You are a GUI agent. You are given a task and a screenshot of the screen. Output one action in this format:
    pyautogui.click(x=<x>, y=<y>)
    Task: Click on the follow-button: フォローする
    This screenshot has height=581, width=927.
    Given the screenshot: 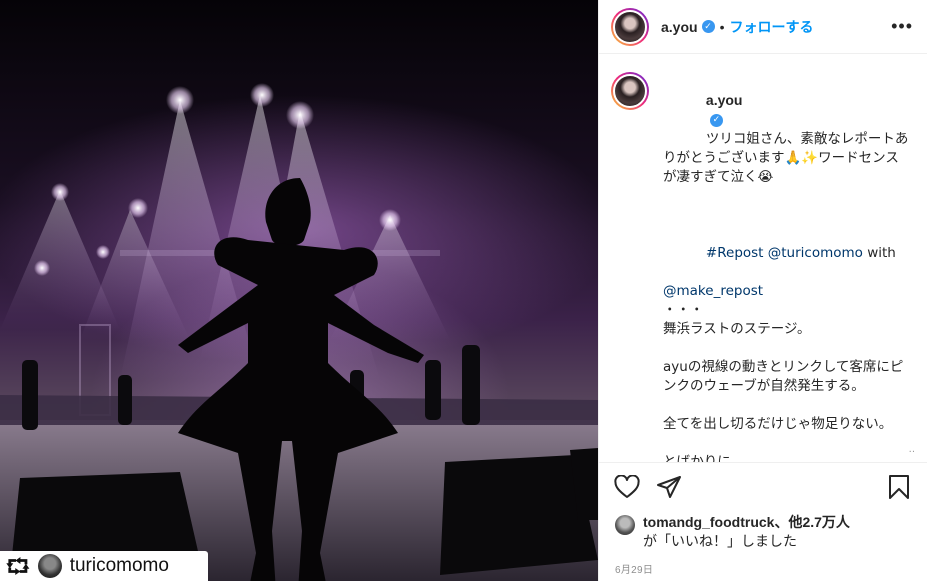 What is the action you would take?
    pyautogui.click(x=771, y=27)
    